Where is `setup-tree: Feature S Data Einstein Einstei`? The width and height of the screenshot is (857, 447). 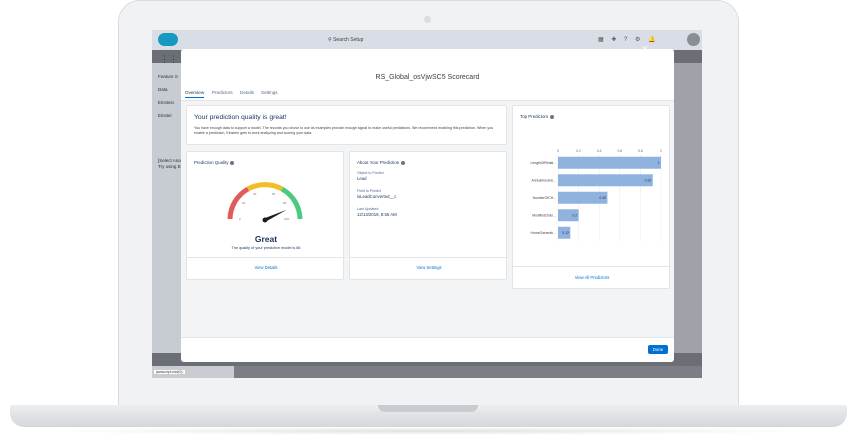 setup-tree: Feature S Data Einstein Einstei is located at coordinates (168, 96).